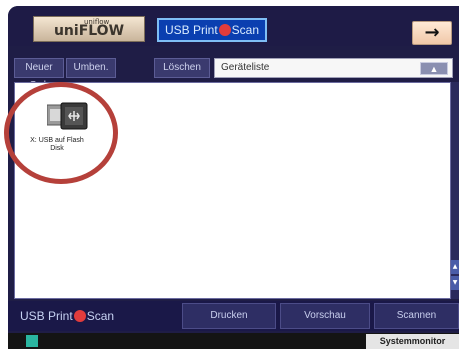 The image size is (459, 349). Describe the element at coordinates (191, 30) in the screenshot. I see `usb-tab-label-left: USB Print` at that location.